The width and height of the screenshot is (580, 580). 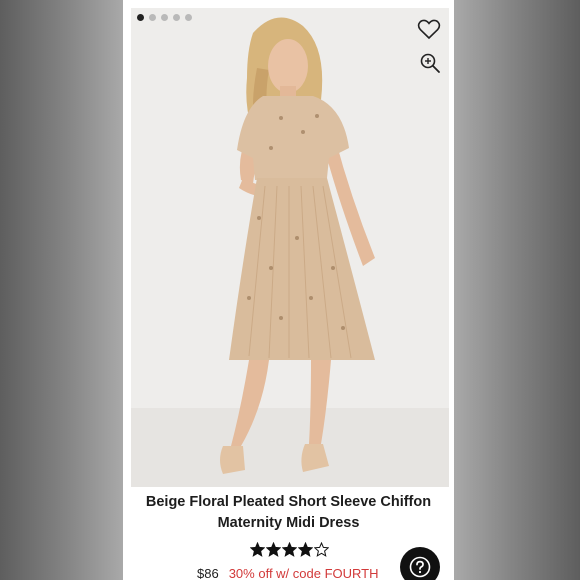 I want to click on price: $86, so click(x=208, y=573).